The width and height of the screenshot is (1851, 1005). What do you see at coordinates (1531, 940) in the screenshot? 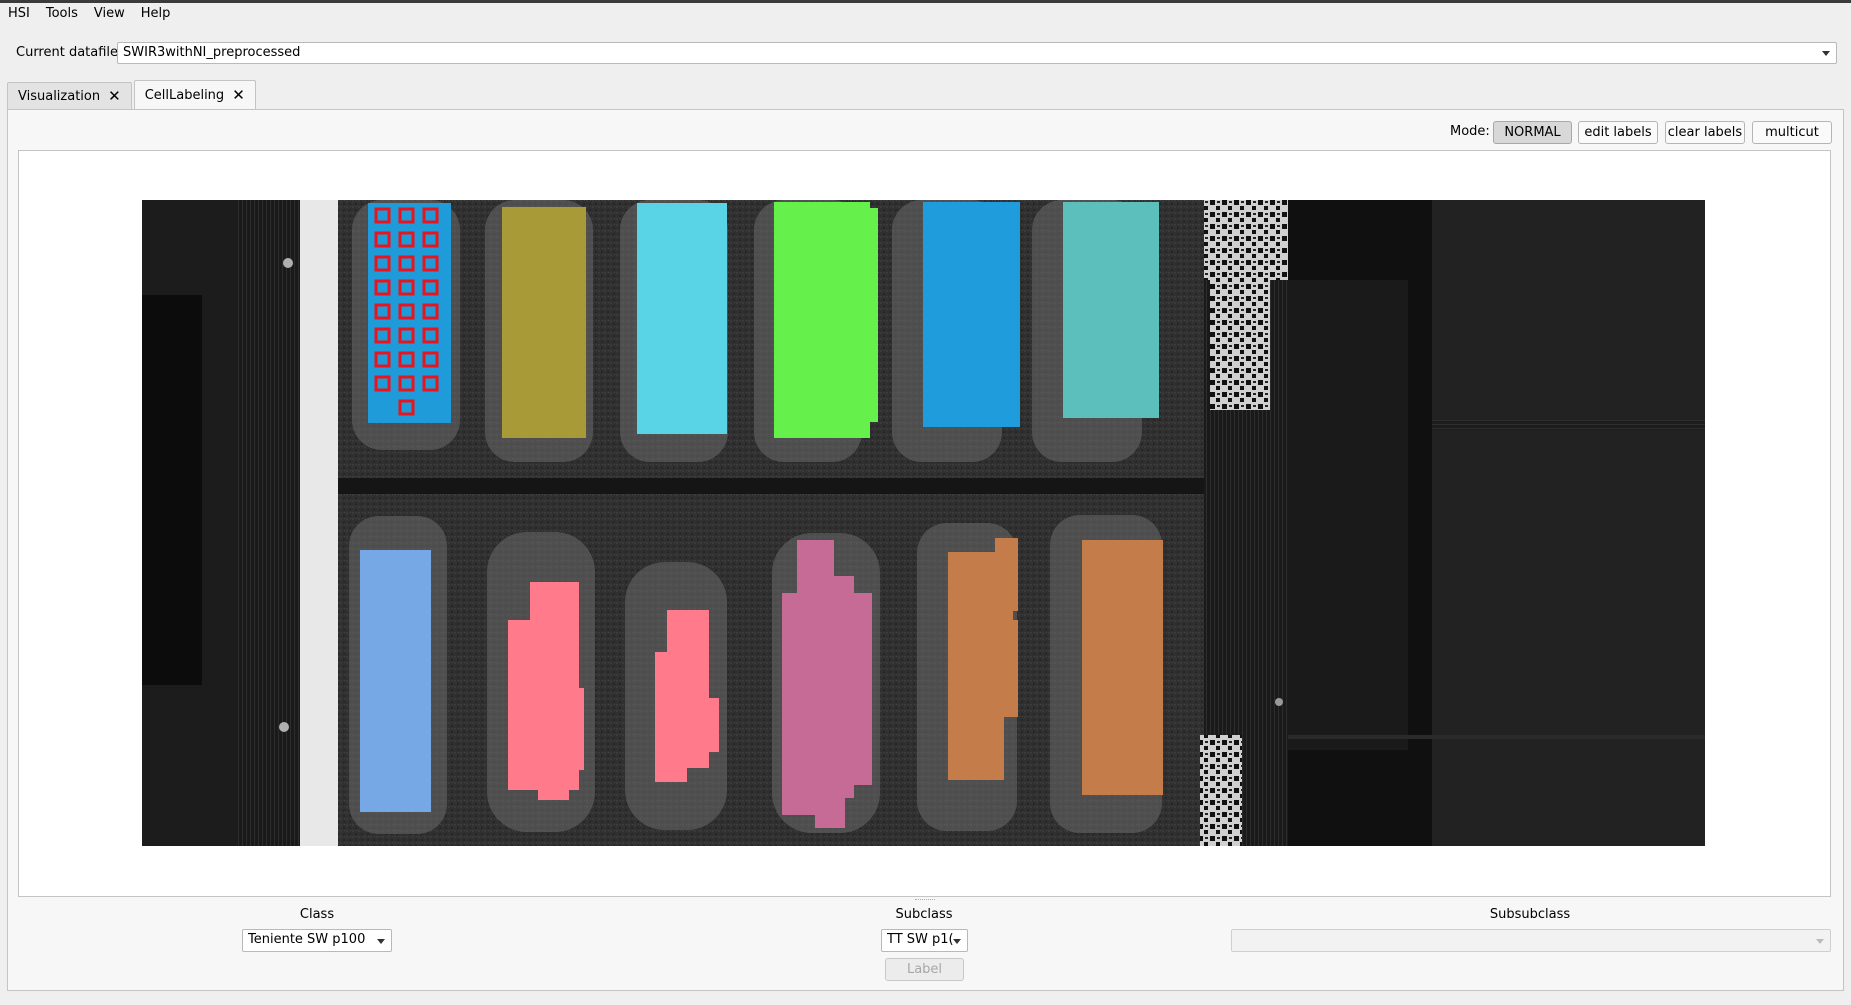
I see `subsubclass-select` at bounding box center [1531, 940].